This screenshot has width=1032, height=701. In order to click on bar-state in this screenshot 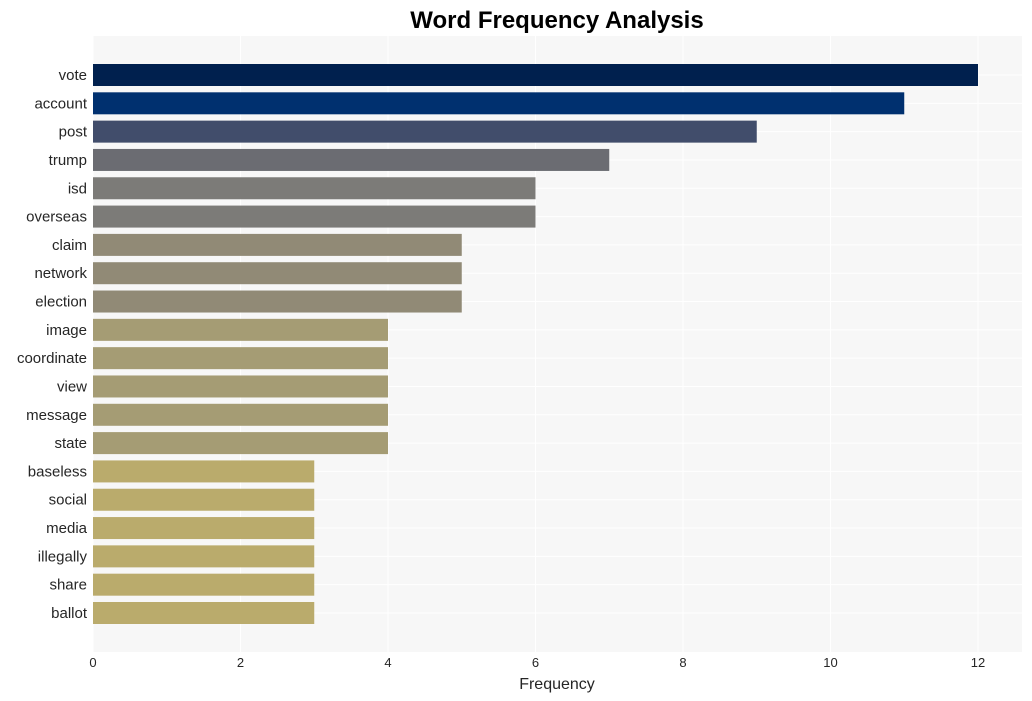, I will do `click(240, 443)`.